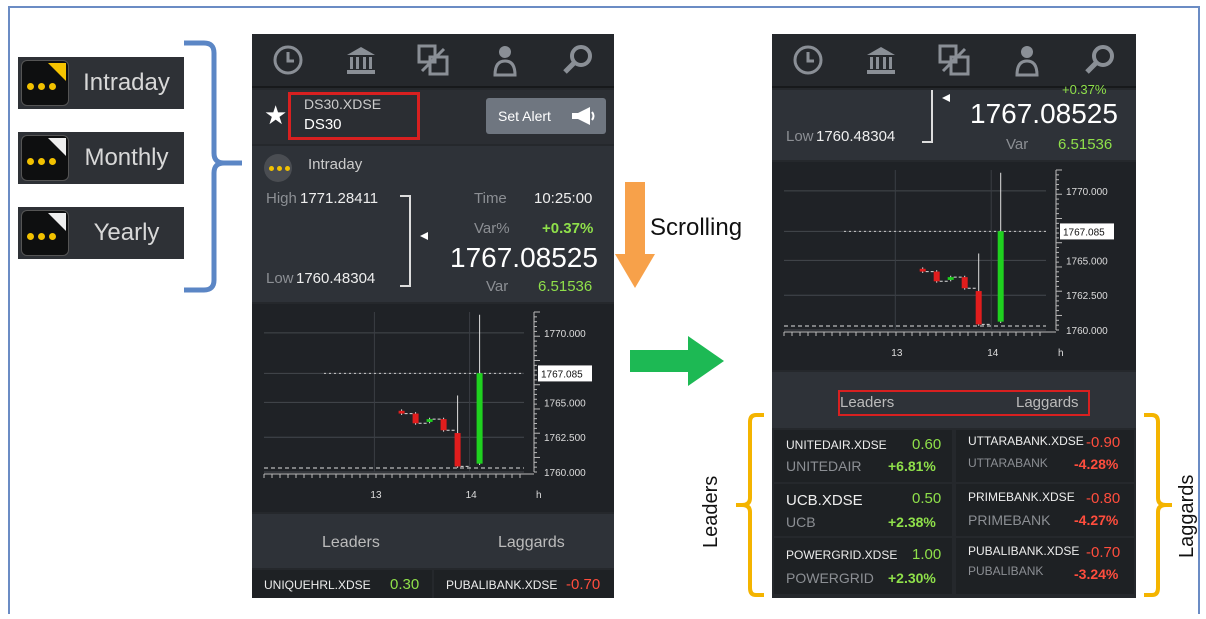  I want to click on y-tick-label: 1760.000, so click(565, 473).